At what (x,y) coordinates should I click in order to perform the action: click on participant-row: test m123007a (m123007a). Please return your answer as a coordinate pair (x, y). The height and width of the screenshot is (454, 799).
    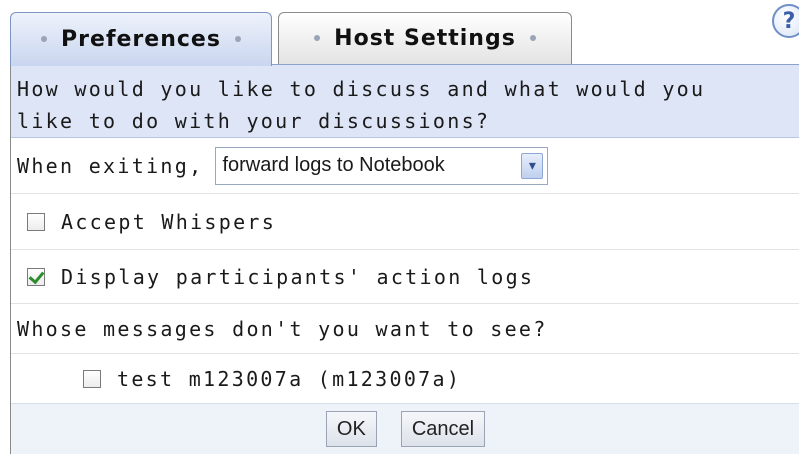
    Looking at the image, I should click on (405, 379).